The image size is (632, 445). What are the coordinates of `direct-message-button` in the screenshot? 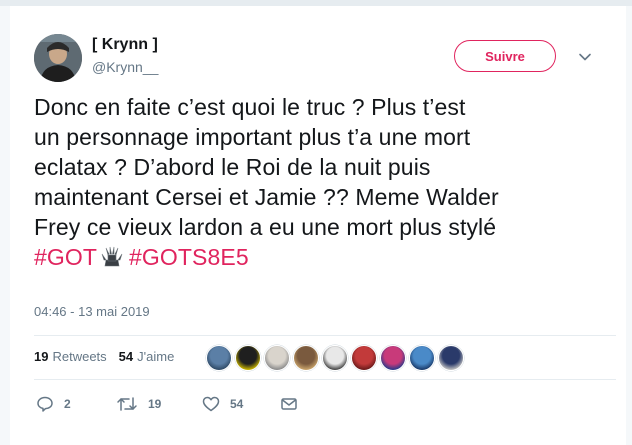 It's located at (290, 404).